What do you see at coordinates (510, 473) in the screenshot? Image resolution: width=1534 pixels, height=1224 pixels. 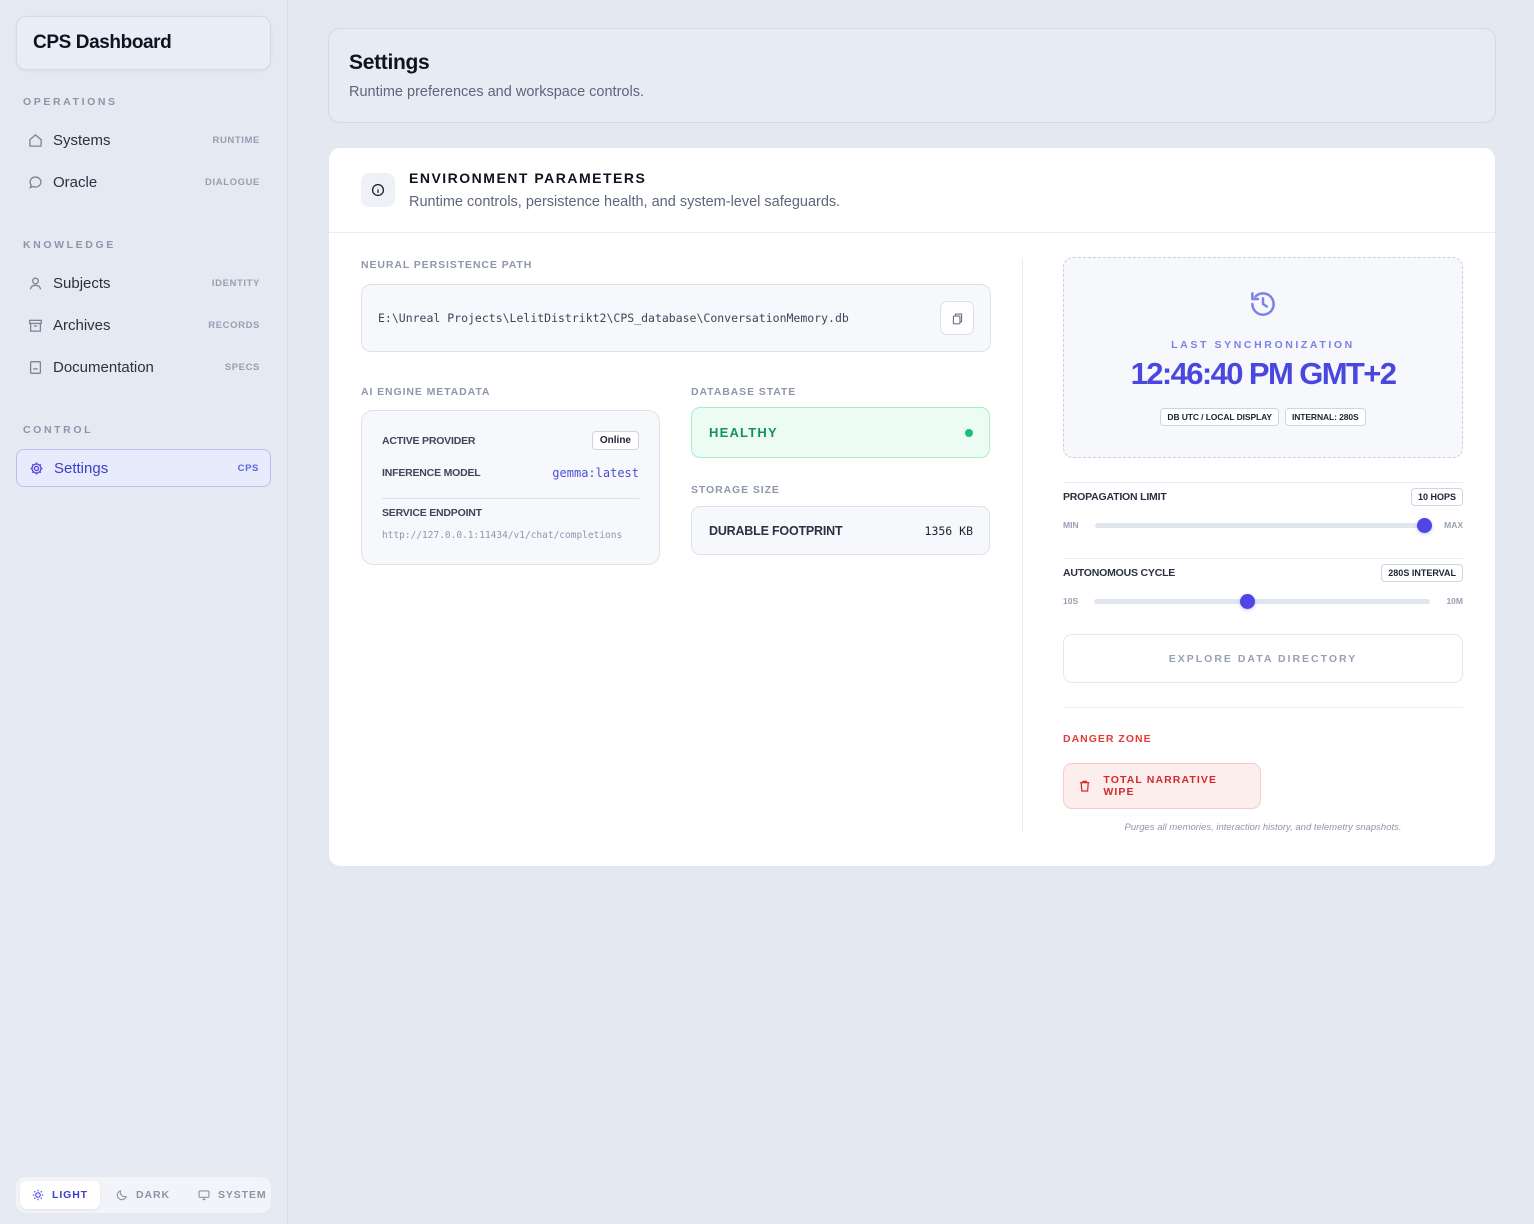 I see `inference-model-row: INFERENCE MODEL gemma:latest` at bounding box center [510, 473].